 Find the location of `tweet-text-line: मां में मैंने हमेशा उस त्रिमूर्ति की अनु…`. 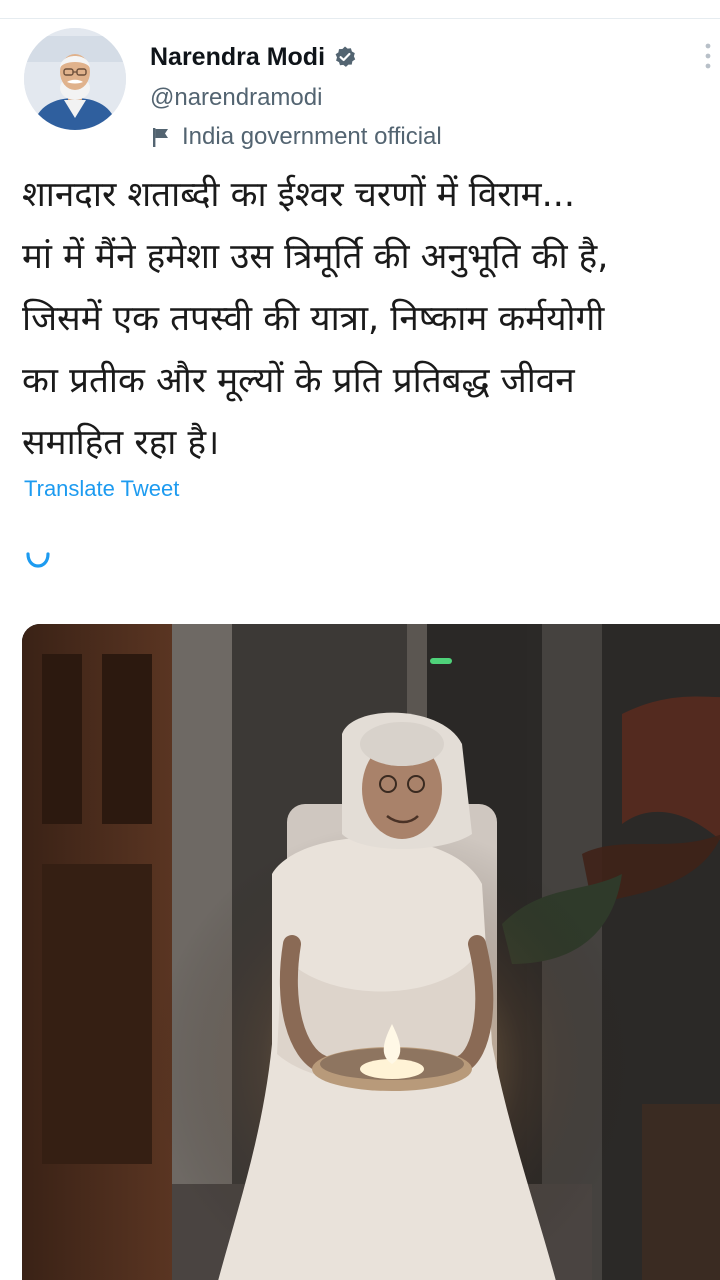

tweet-text-line: मां में मैंने हमेशा उस त्रिमूर्ति की अनु… is located at coordinates (315, 257).